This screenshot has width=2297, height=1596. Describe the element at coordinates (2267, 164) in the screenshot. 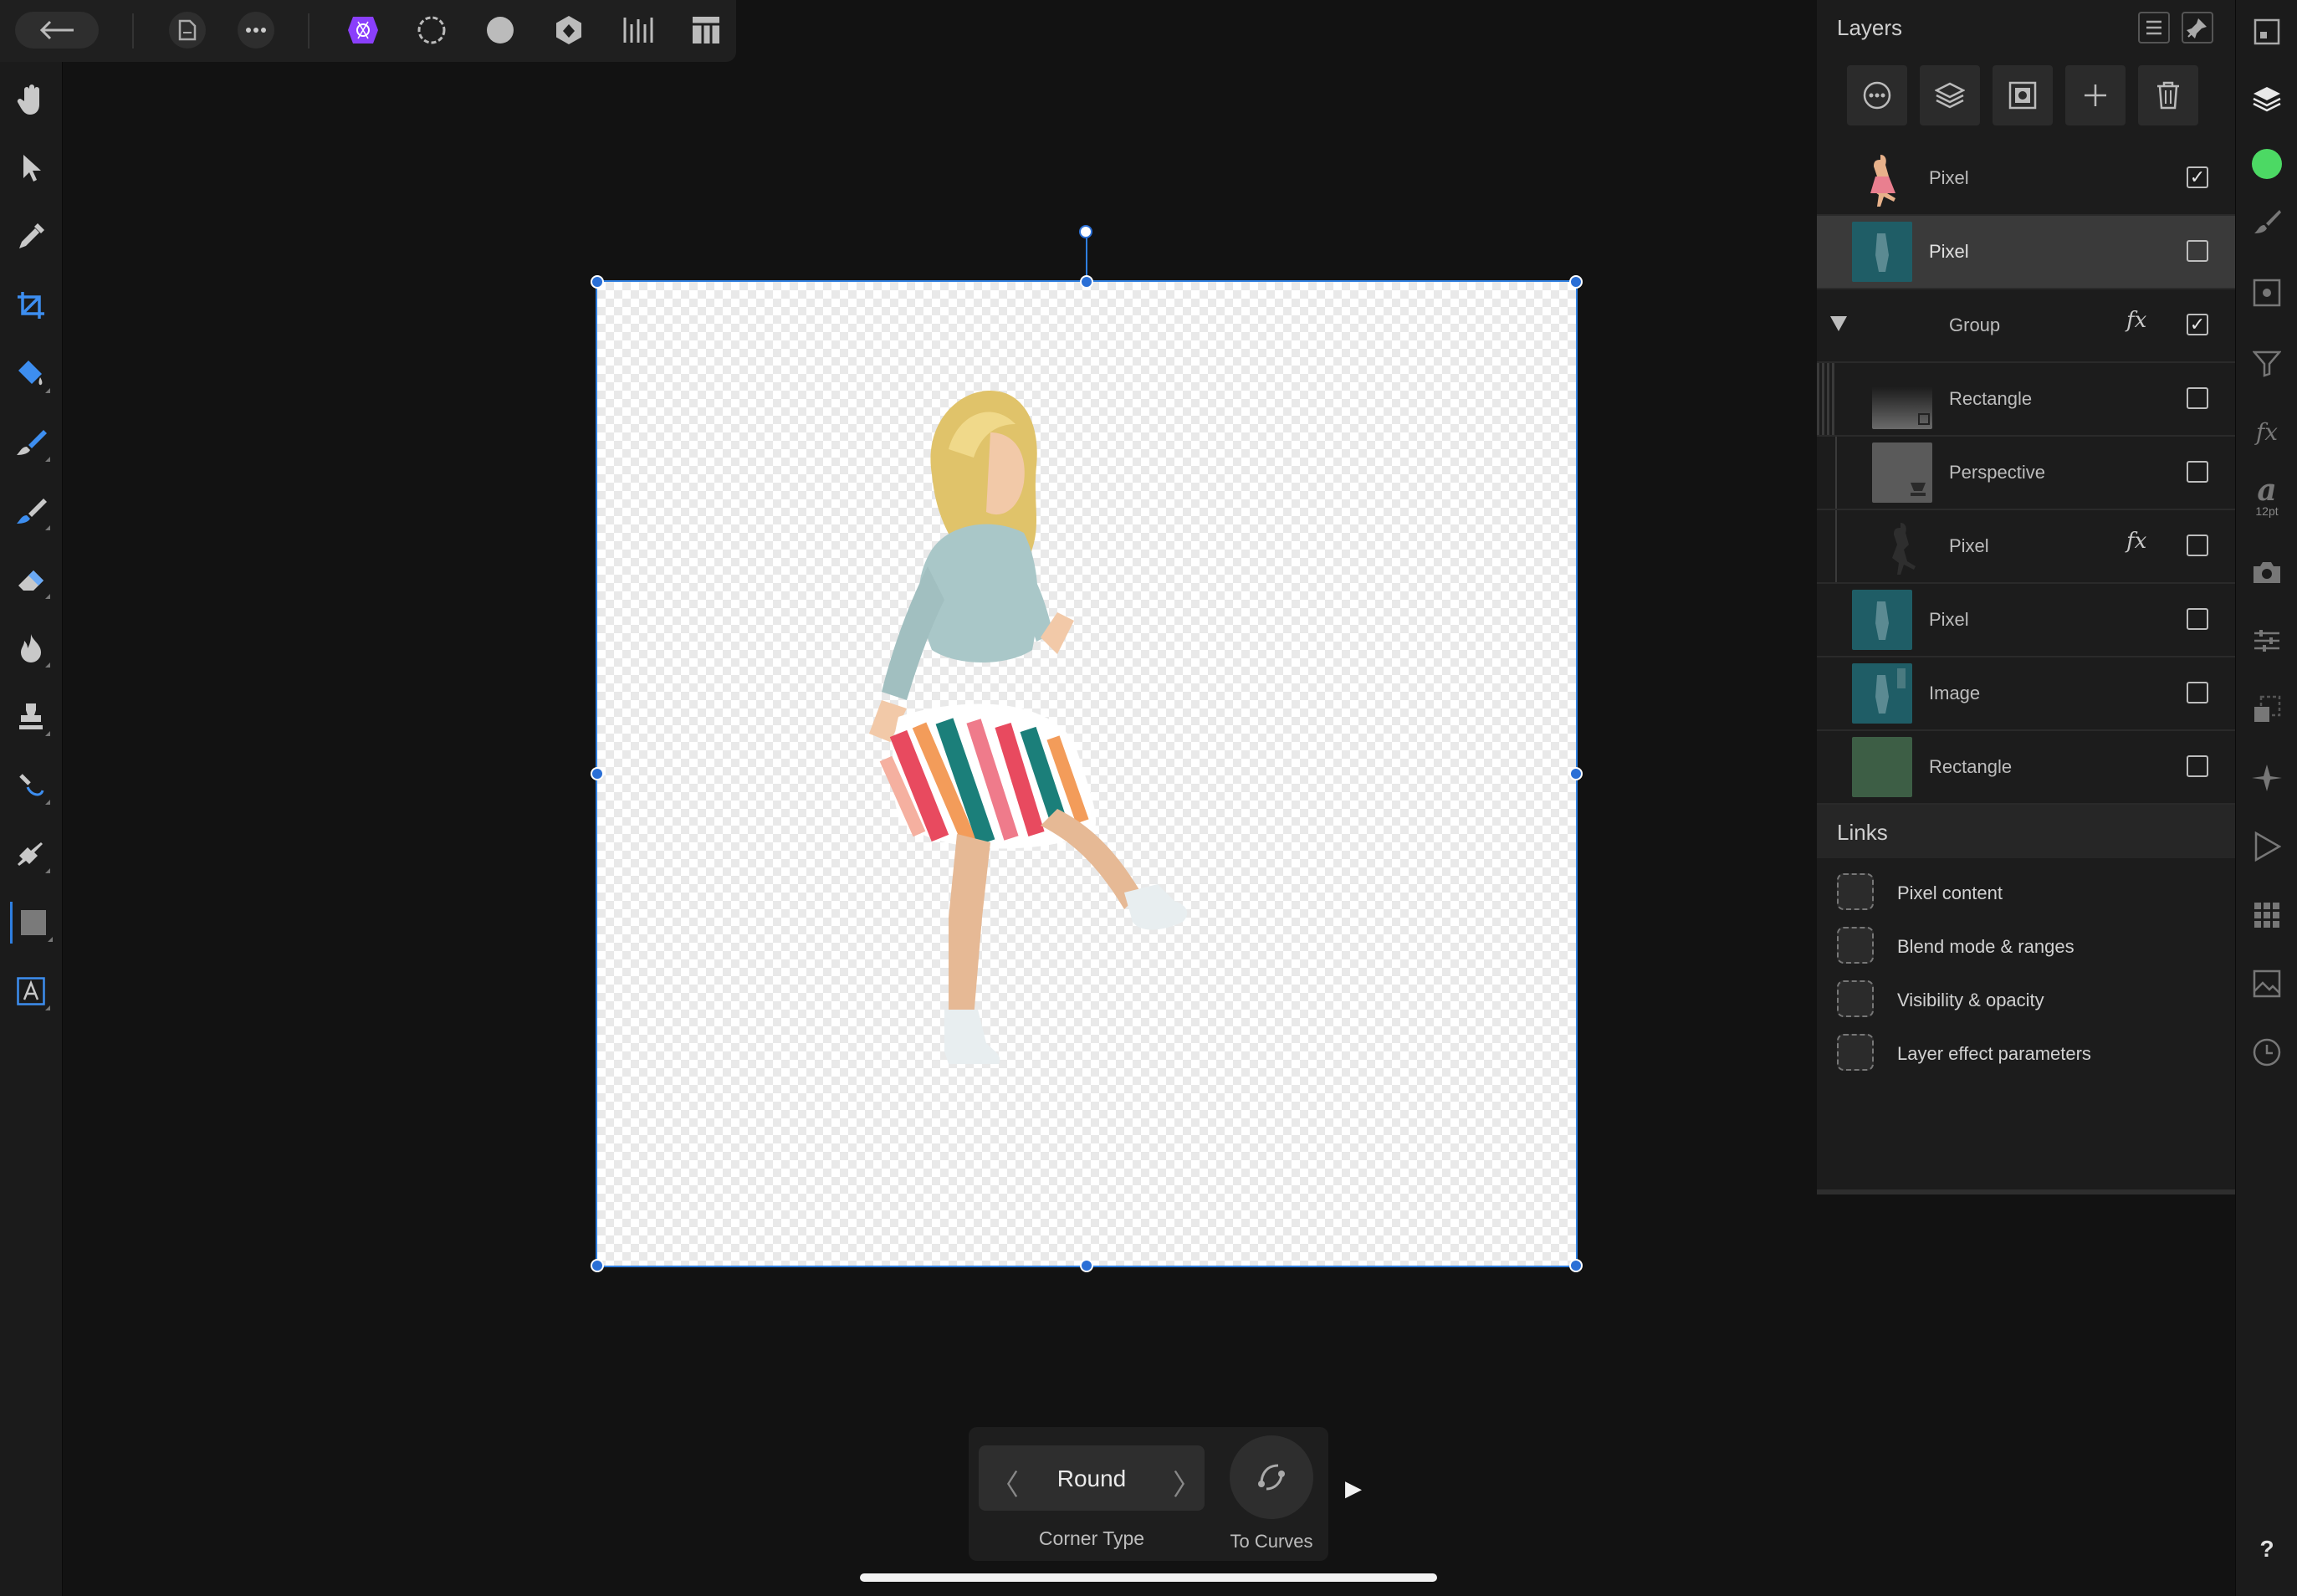

I see `colour-studio-button` at that location.